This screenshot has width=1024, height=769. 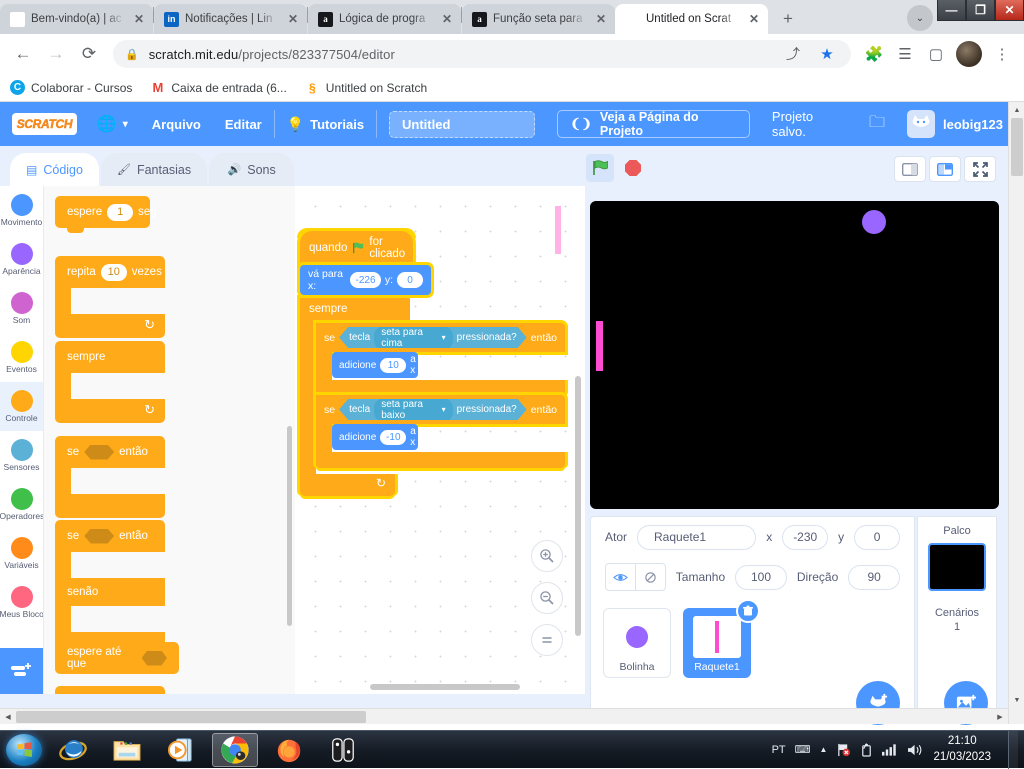 What do you see at coordinates (21, 210) in the screenshot?
I see `category-movimento: Movimento` at bounding box center [21, 210].